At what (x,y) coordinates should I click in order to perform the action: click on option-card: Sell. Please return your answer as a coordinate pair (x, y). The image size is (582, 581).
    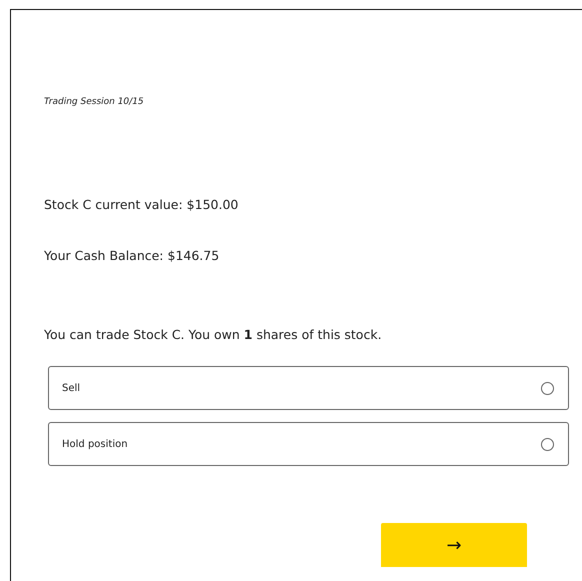
    Looking at the image, I should click on (308, 388).